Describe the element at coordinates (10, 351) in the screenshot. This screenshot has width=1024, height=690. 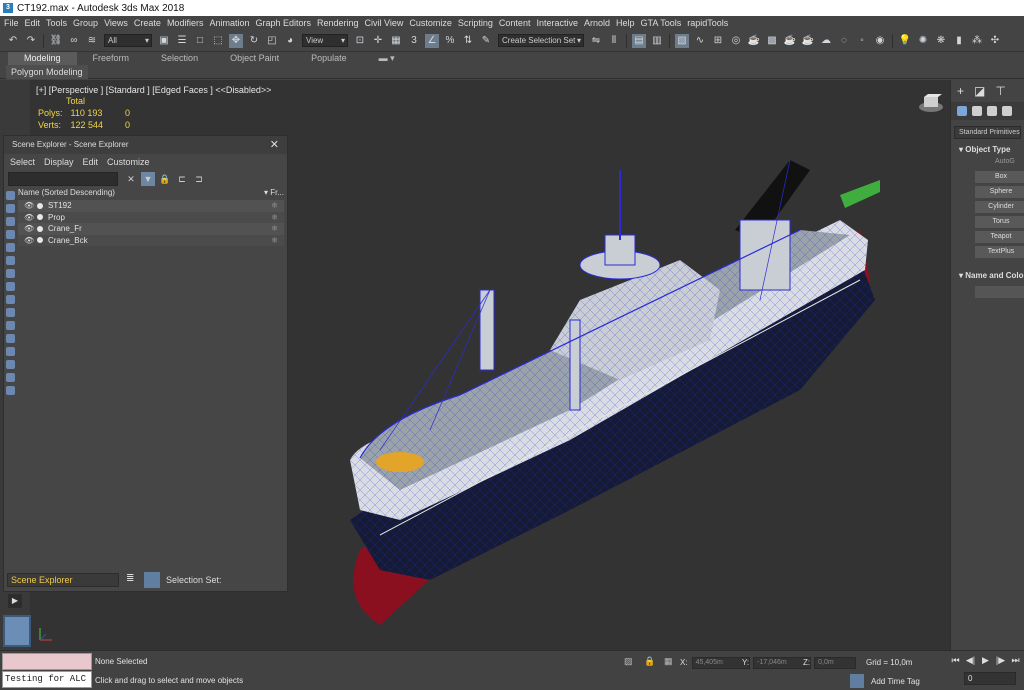
I see `filter-all-icon` at that location.